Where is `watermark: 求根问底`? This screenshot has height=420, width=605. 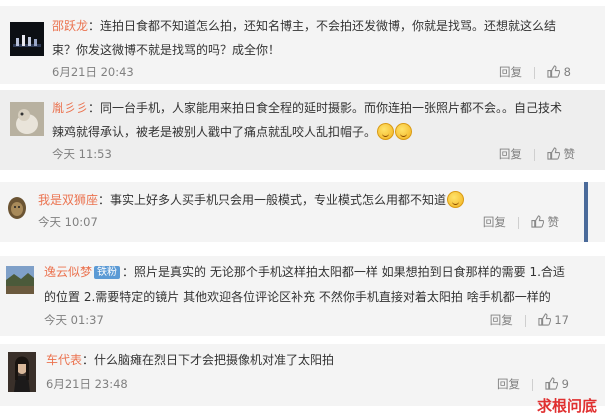
watermark: 求根问底 is located at coordinates (566, 406).